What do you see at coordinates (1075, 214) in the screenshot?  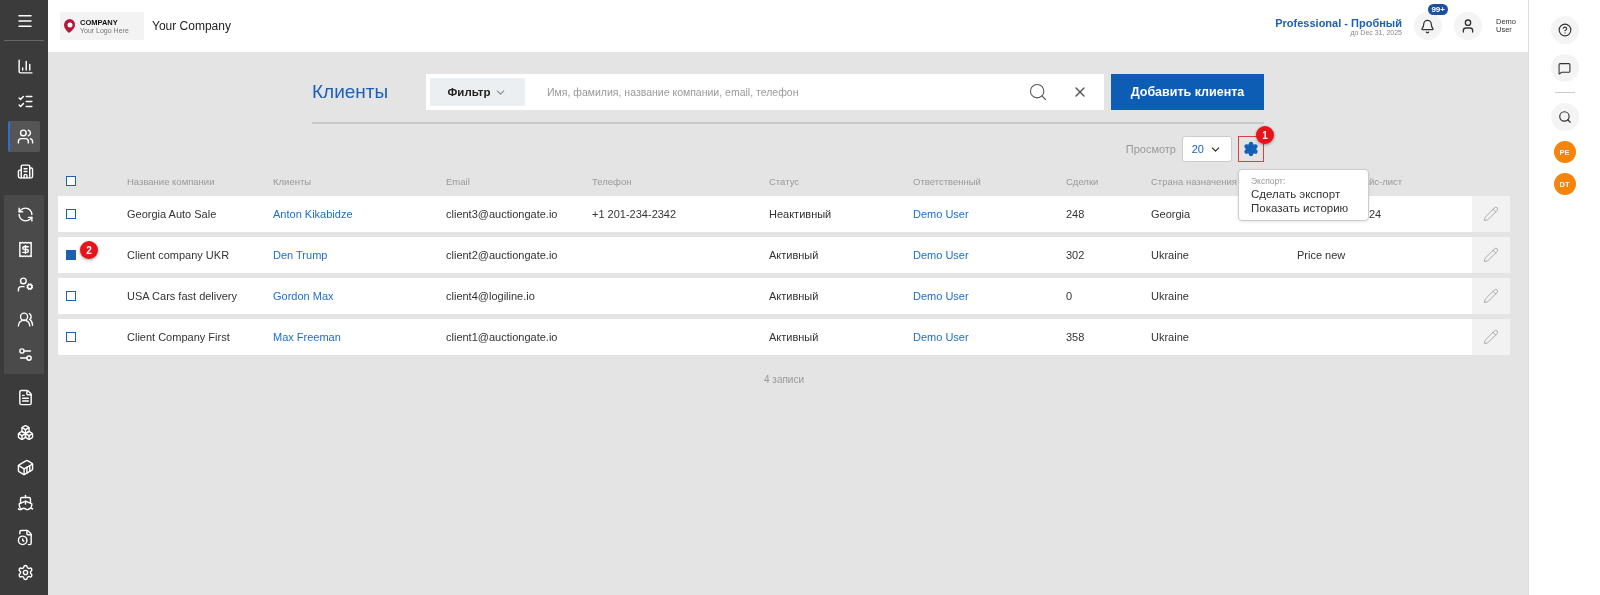 I see `table-cell: 248` at bounding box center [1075, 214].